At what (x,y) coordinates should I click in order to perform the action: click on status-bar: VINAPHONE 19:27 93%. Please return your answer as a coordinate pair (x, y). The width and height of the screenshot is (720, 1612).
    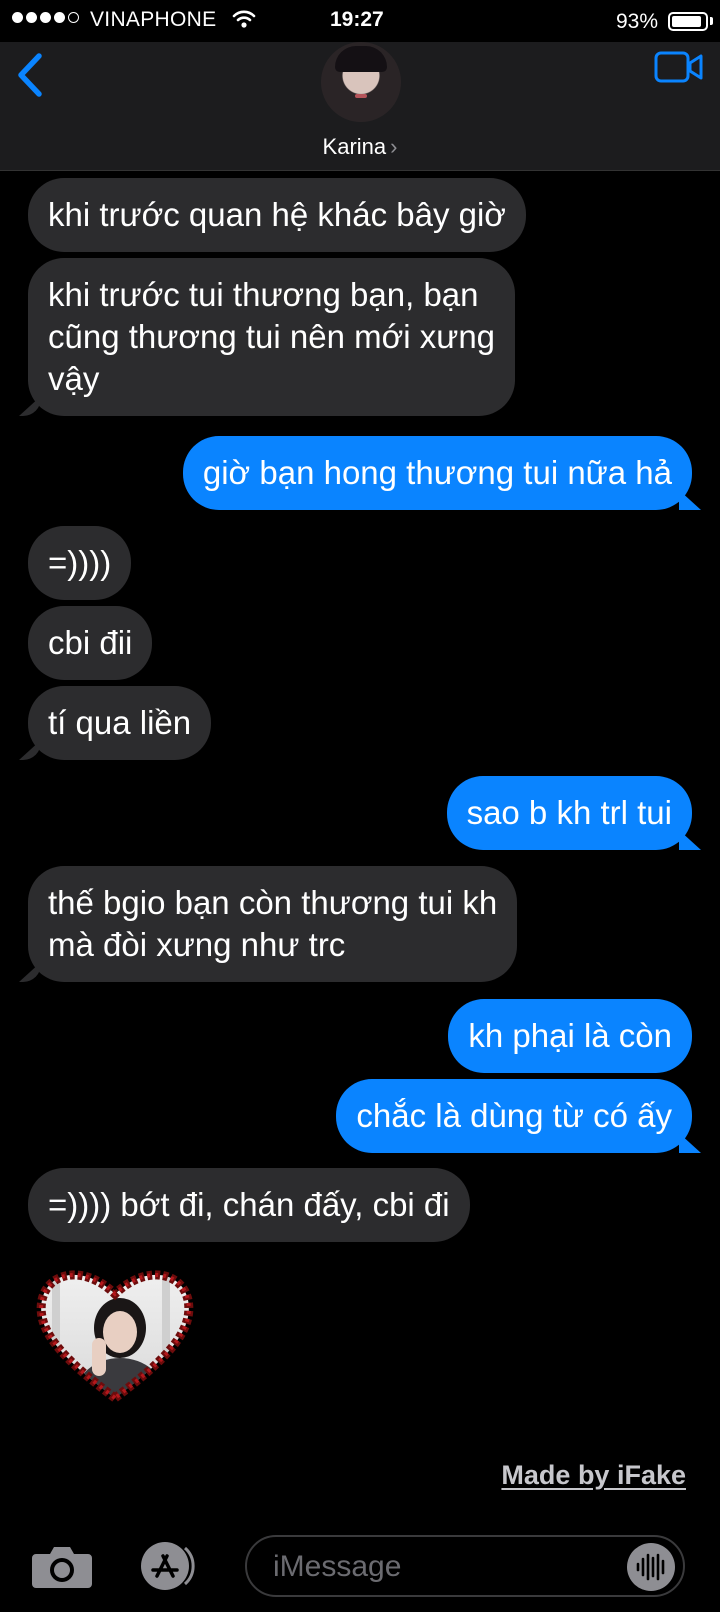
    Looking at the image, I should click on (360, 21).